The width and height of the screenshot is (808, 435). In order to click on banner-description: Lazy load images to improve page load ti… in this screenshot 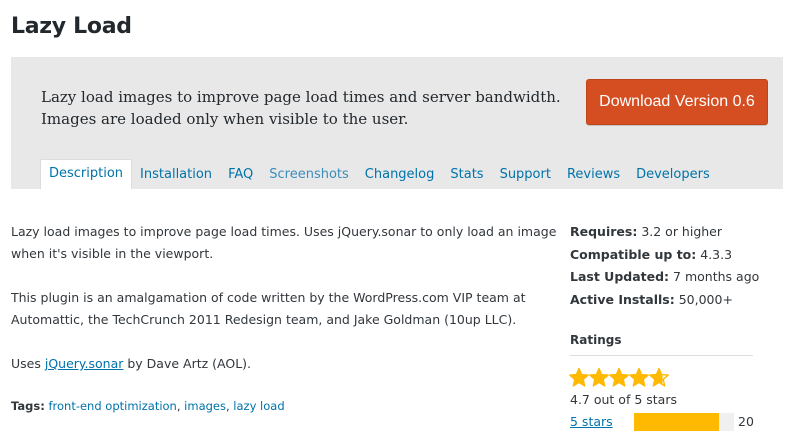, I will do `click(301, 108)`.